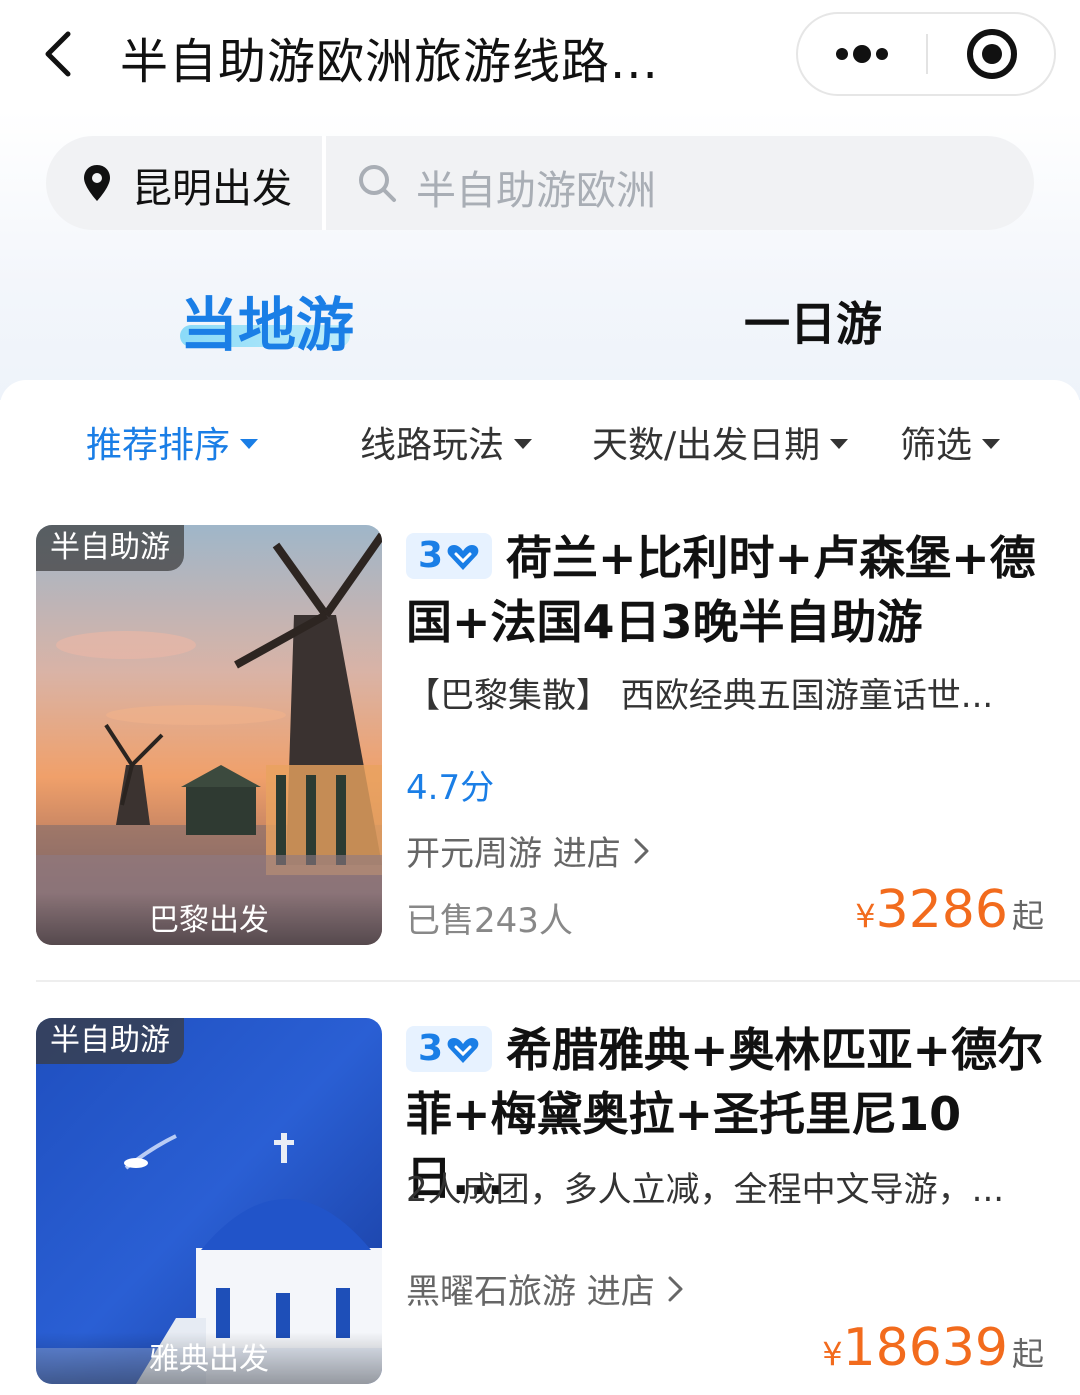  I want to click on card-divider, so click(558, 981).